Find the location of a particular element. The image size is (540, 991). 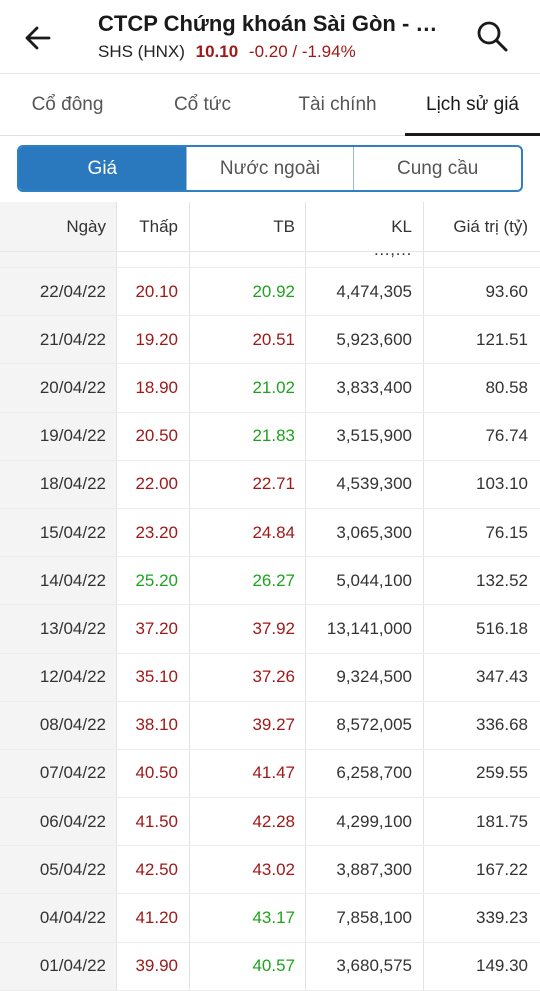

search-button is located at coordinates (492, 36).